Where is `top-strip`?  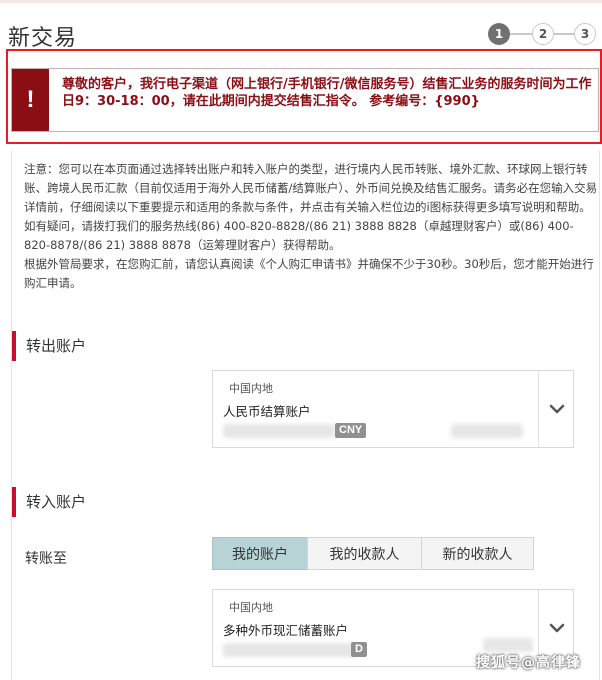
top-strip is located at coordinates (301, 1).